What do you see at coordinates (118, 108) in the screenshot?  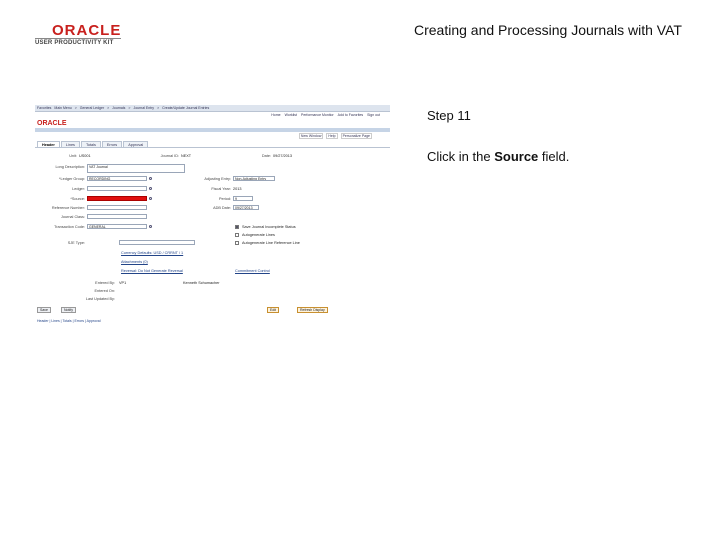 I see `menu-item: Journals` at bounding box center [118, 108].